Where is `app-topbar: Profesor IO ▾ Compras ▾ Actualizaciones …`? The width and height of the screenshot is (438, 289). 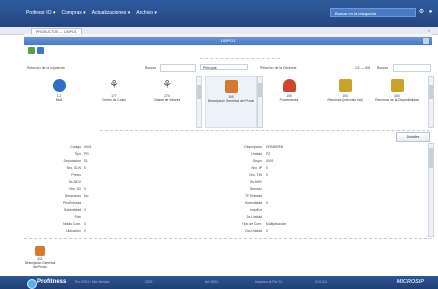 app-topbar: Profesor IO ▾ Compras ▾ Actualizaciones … is located at coordinates (219, 13).